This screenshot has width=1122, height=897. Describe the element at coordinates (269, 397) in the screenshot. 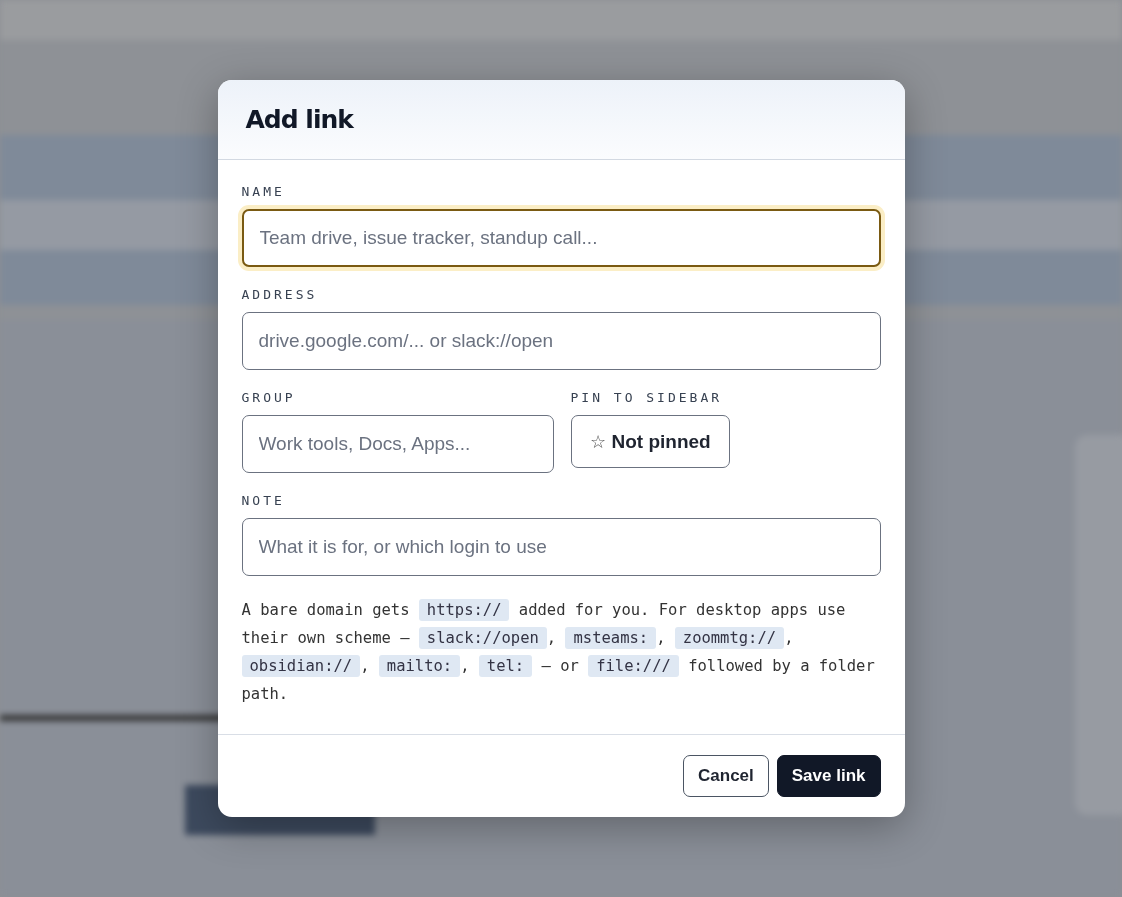

I see `field-label: GROUP` at that location.